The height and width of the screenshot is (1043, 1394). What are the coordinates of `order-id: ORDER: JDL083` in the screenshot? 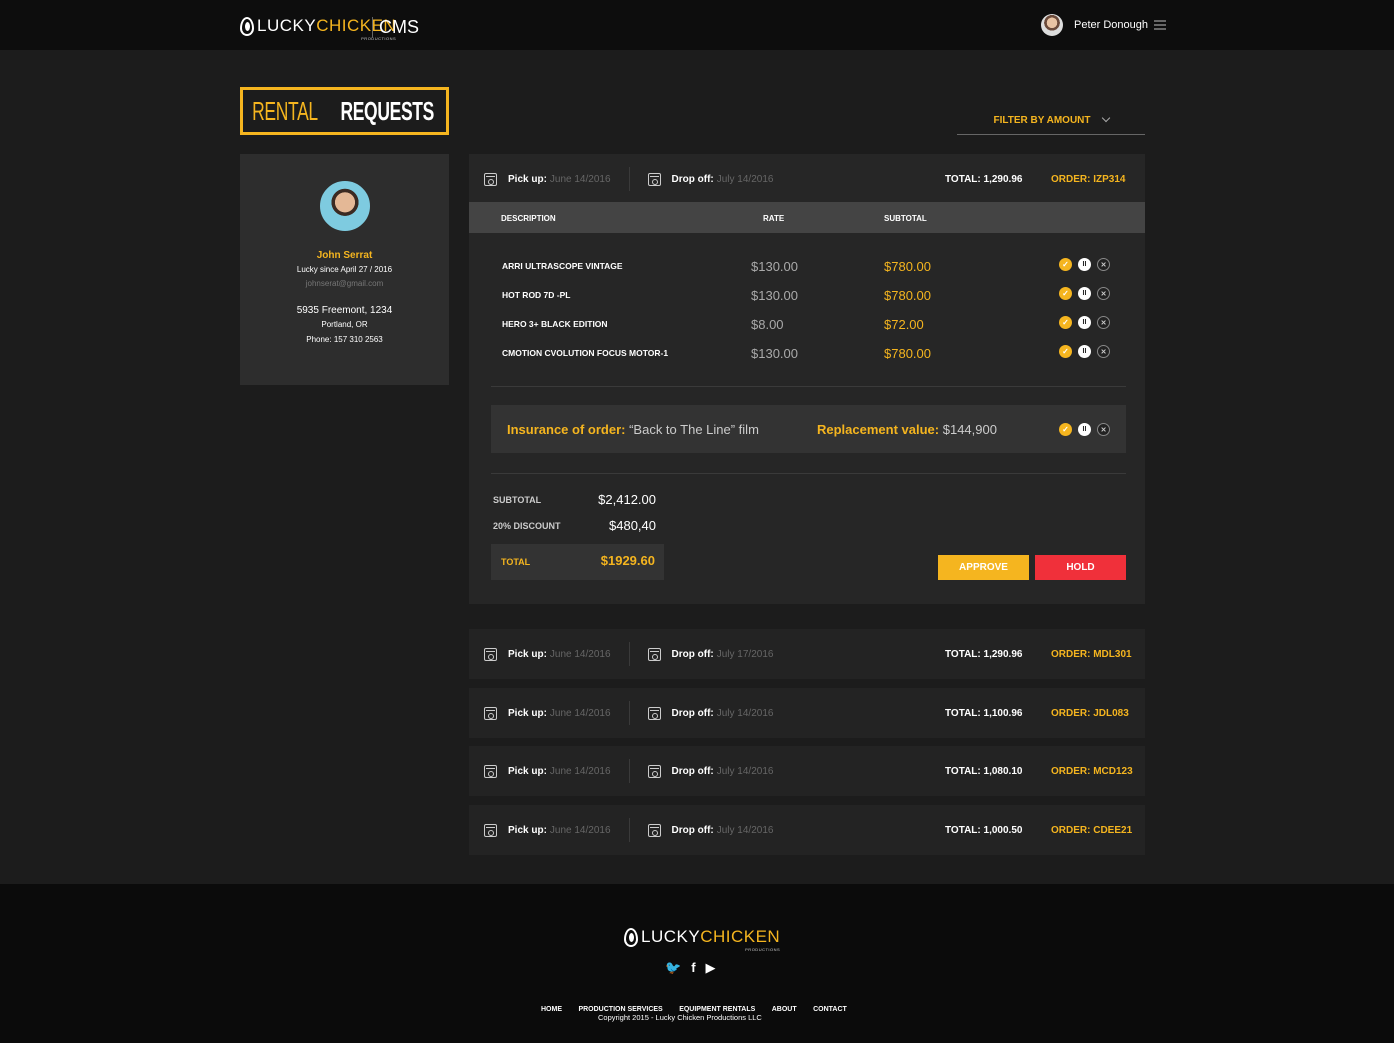 It's located at (1090, 713).